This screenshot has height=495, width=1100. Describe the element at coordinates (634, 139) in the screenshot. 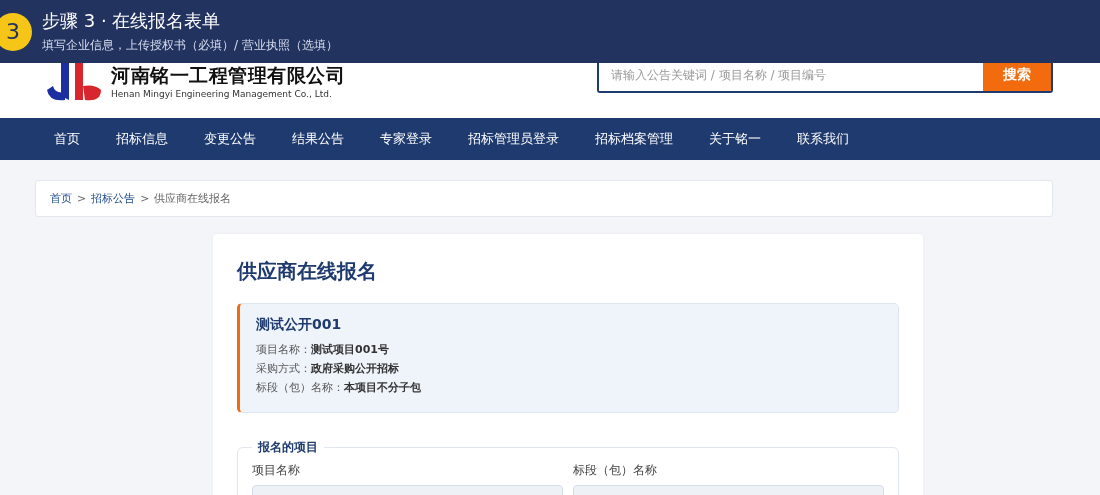

I see `nav-link: 招标档案管理` at that location.